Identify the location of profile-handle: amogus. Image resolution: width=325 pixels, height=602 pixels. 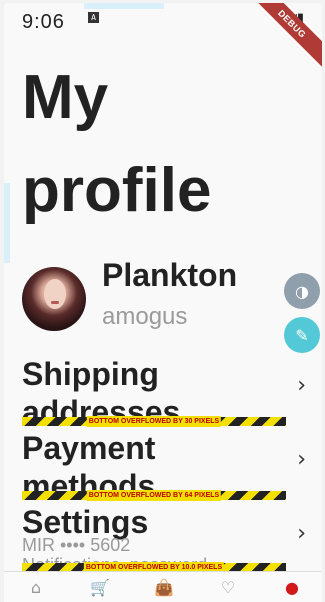
(145, 316).